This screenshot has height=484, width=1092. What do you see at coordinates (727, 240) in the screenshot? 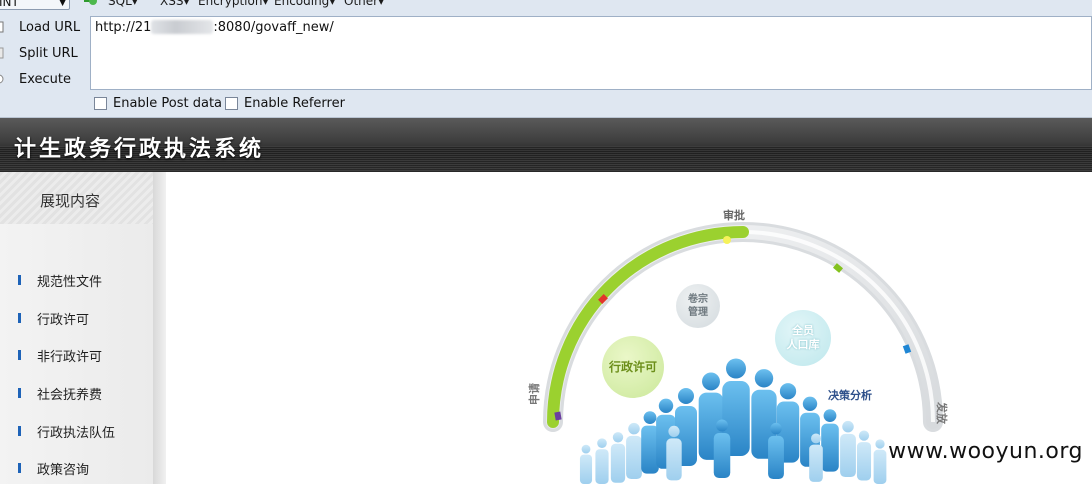
I see `marker-yellow` at bounding box center [727, 240].